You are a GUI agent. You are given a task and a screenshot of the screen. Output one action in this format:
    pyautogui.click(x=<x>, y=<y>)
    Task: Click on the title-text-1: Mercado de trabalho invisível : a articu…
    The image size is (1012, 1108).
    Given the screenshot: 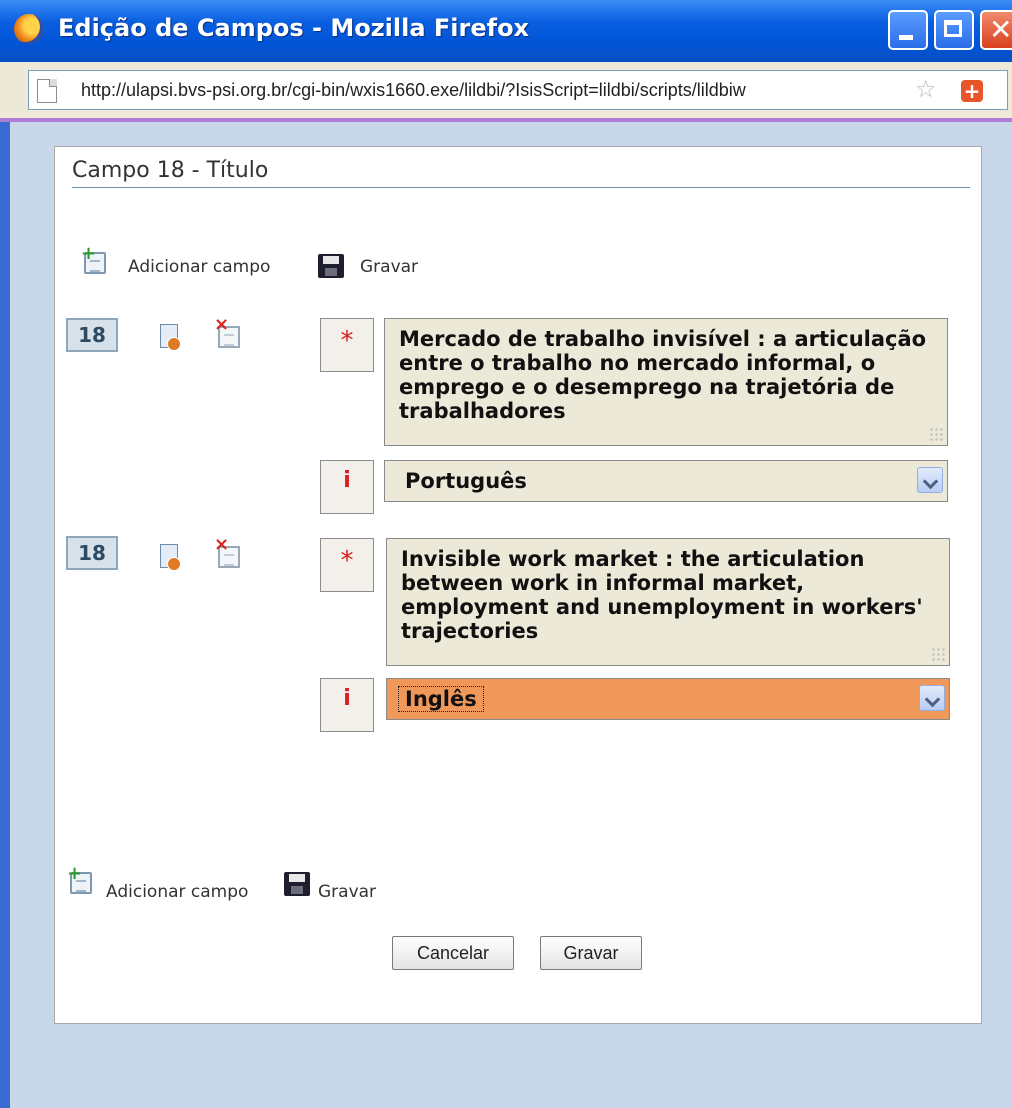 What is the action you would take?
    pyautogui.click(x=663, y=375)
    